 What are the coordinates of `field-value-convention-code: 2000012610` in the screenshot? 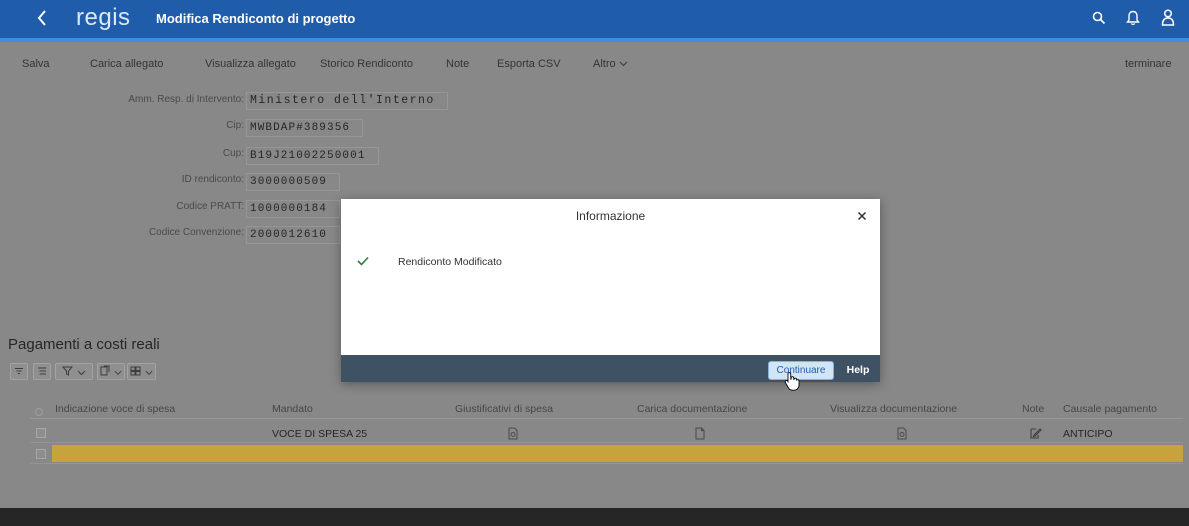 It's located at (293, 235).